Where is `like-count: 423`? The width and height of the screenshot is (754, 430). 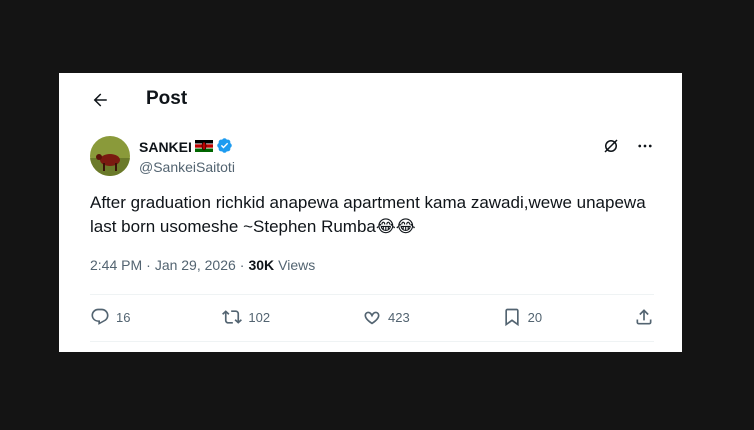
like-count: 423 is located at coordinates (398, 317).